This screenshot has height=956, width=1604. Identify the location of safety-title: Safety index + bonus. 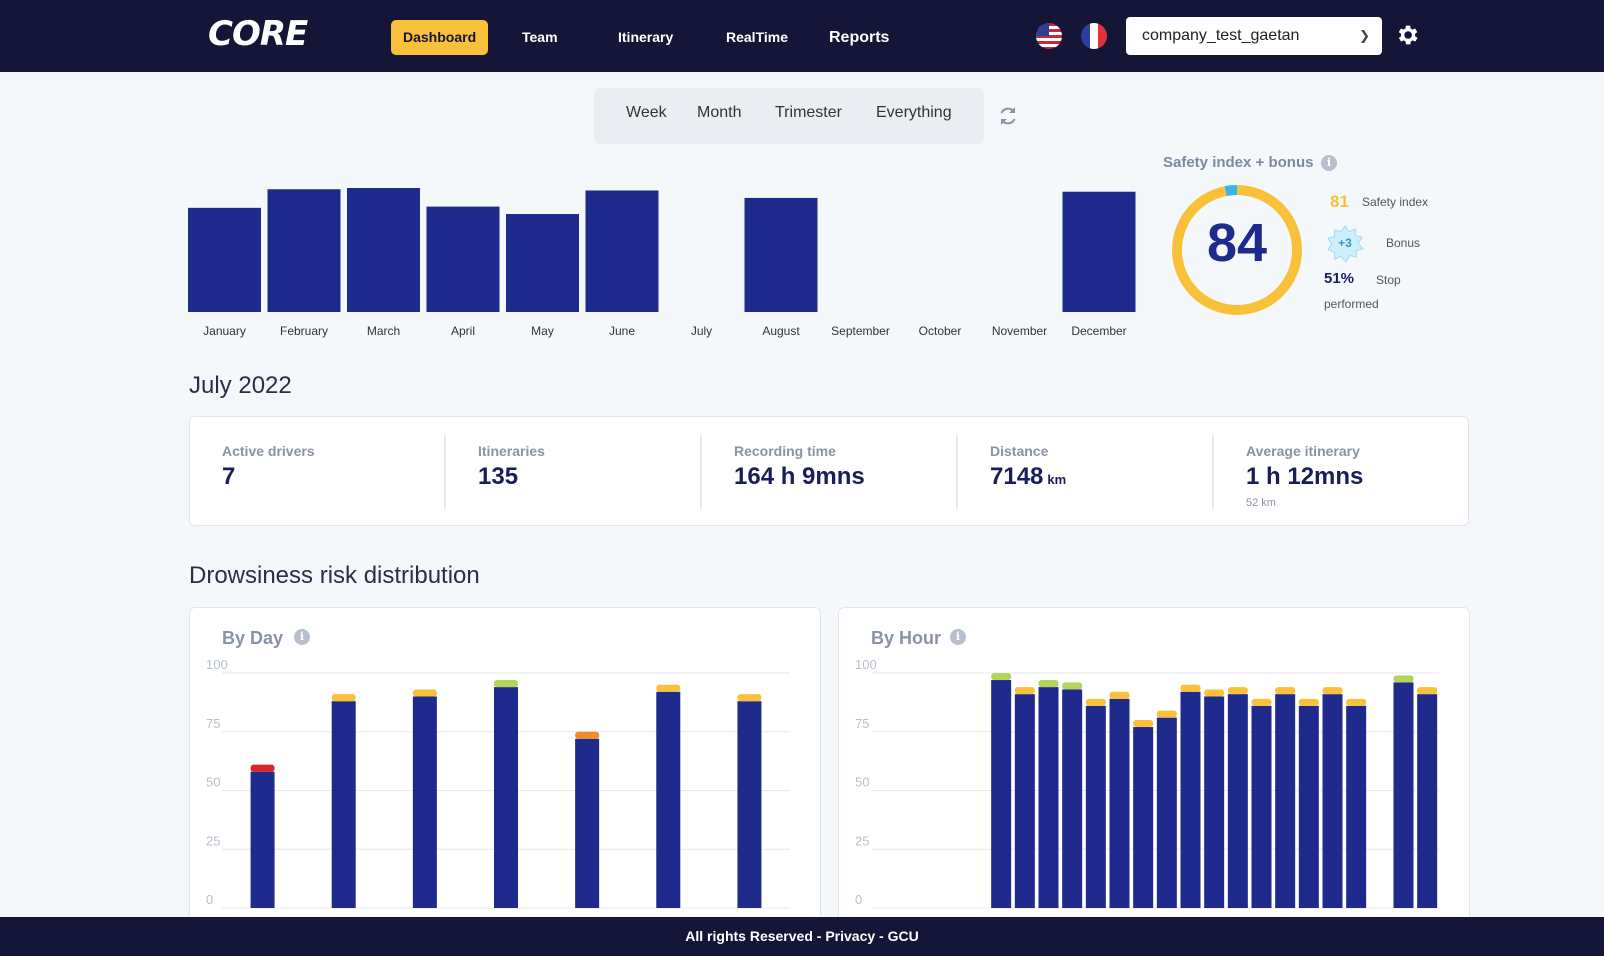
(1238, 162).